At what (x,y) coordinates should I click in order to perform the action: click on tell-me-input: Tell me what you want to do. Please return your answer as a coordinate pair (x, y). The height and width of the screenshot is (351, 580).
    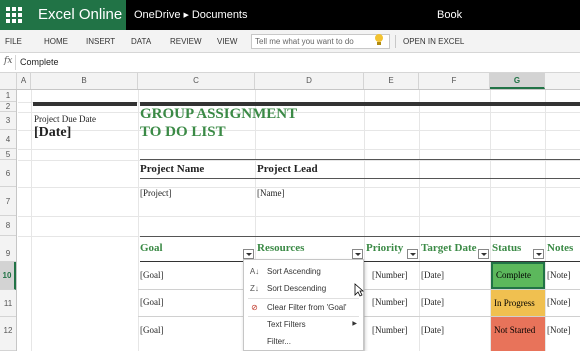
    Looking at the image, I should click on (320, 41).